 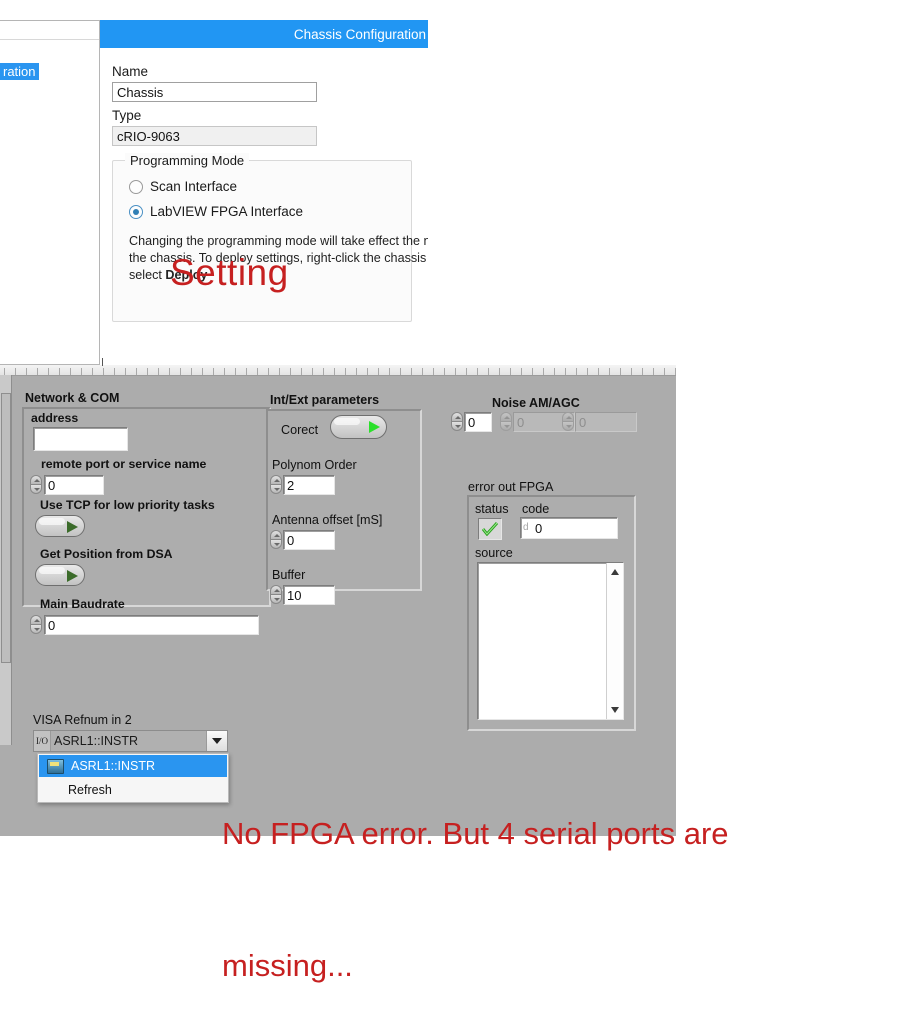 I want to click on code-input: 0, so click(x=569, y=528).